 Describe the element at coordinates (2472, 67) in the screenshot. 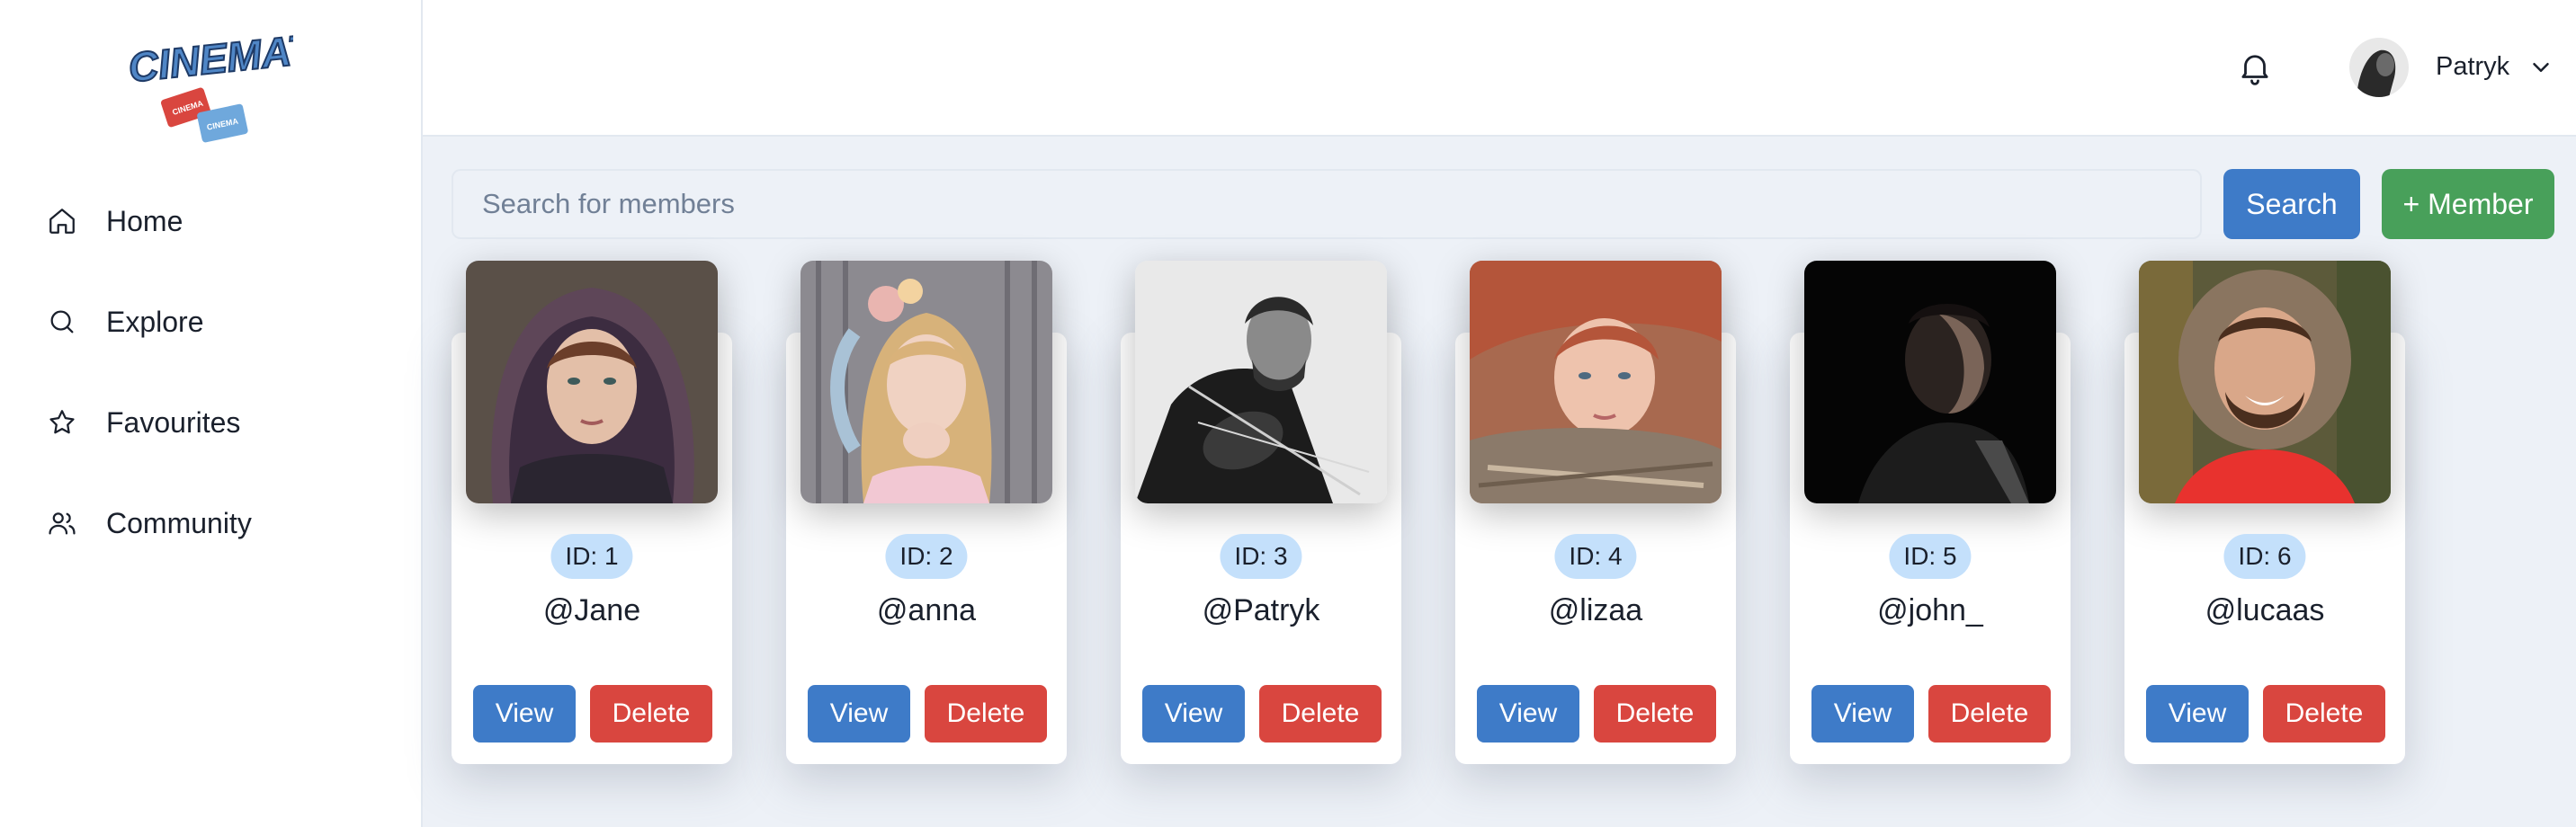

I see `user-name: Patryk` at that location.